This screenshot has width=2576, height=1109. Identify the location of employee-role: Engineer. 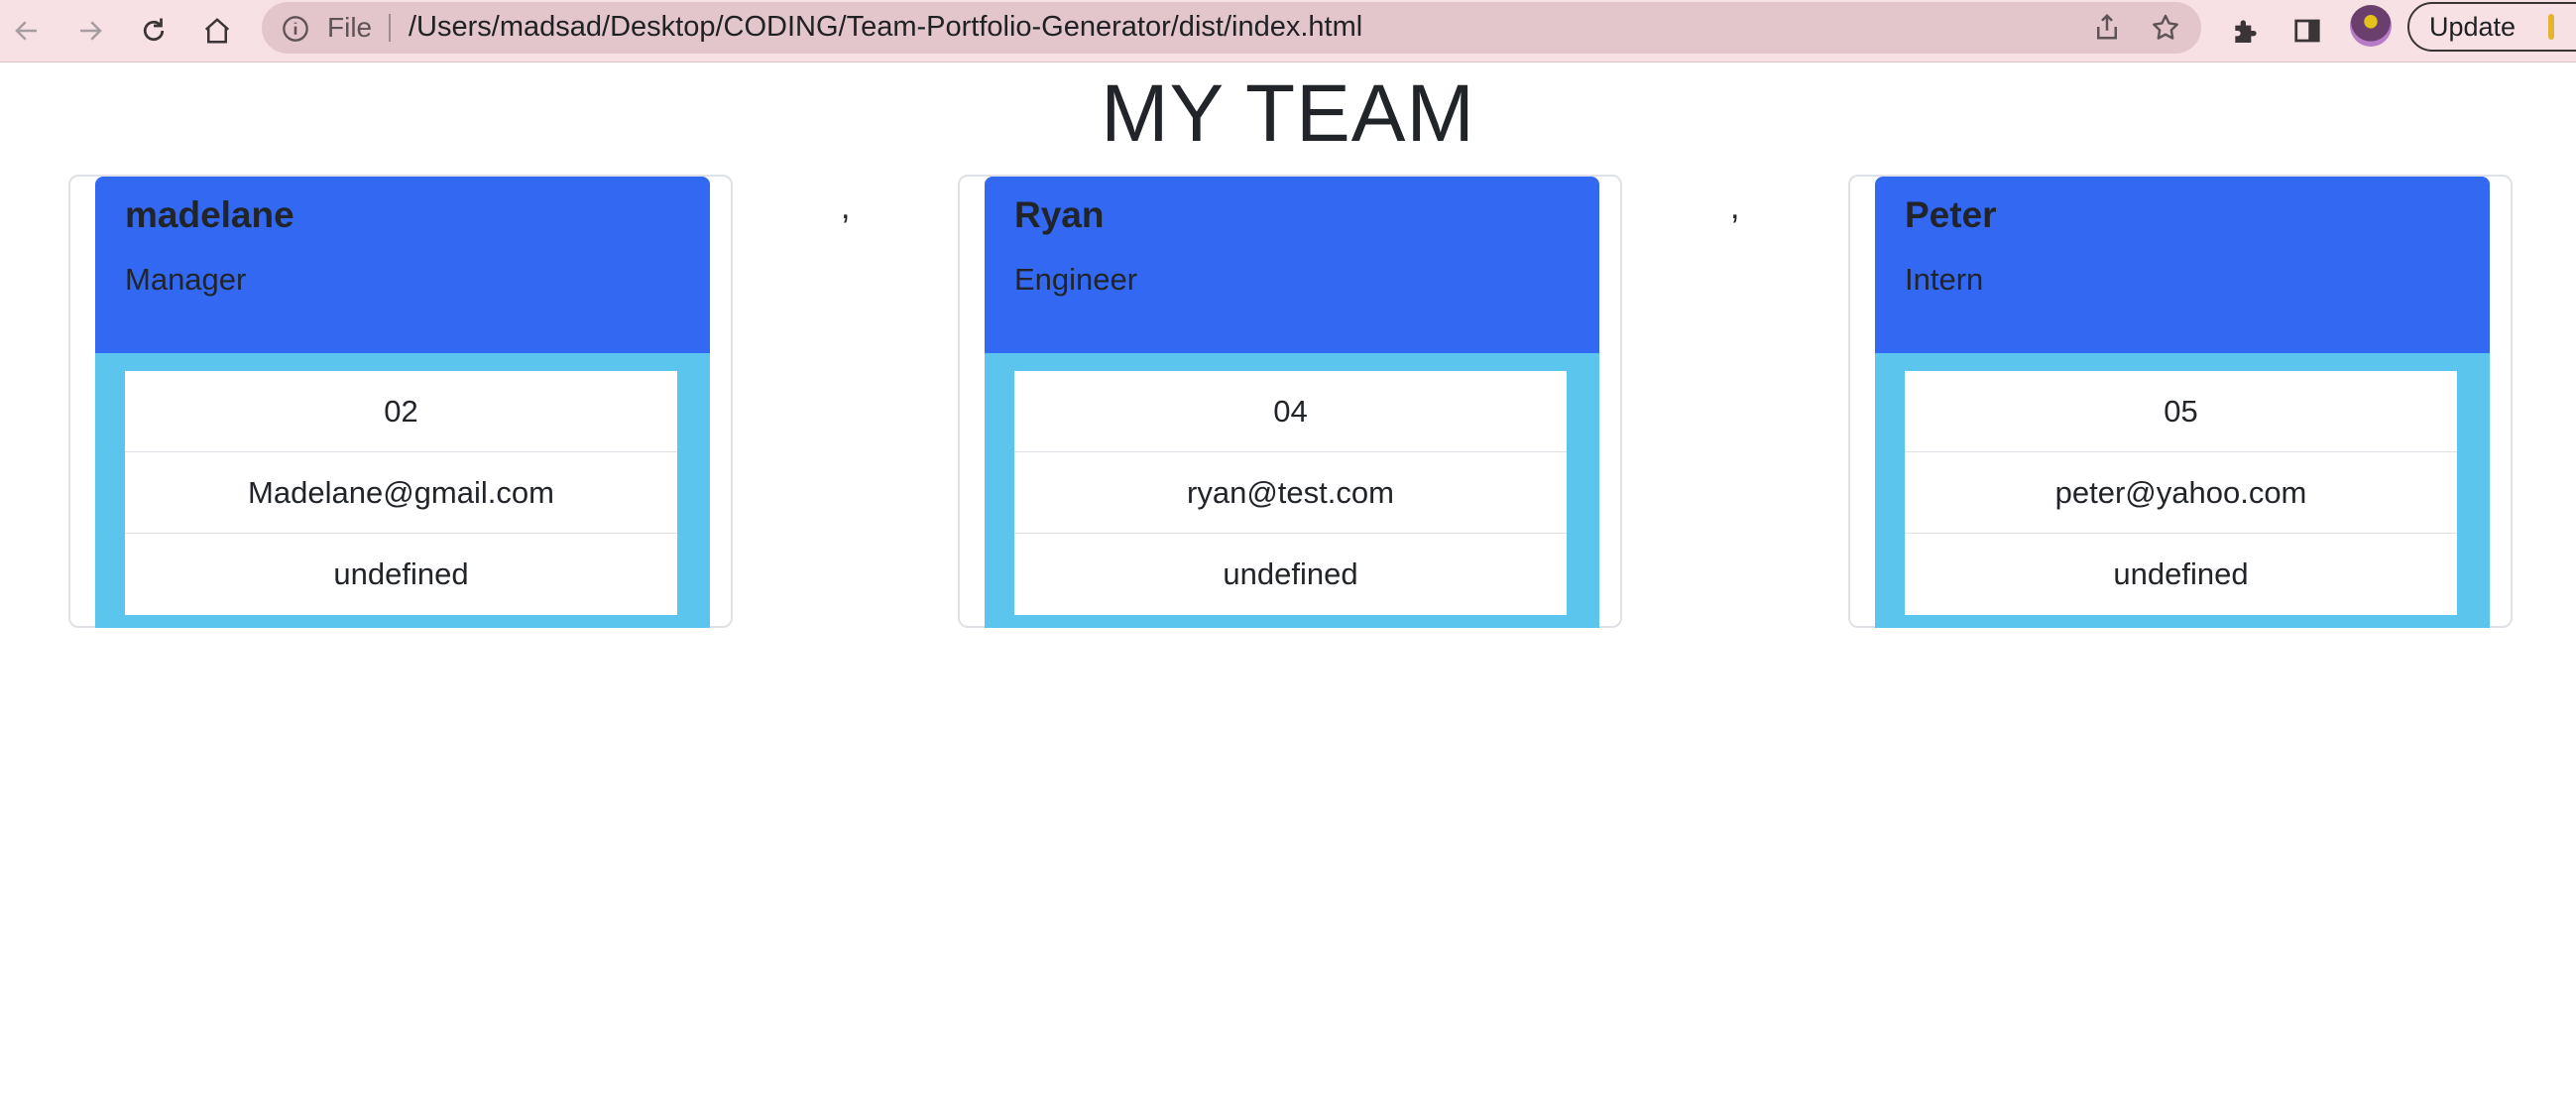
(1076, 279).